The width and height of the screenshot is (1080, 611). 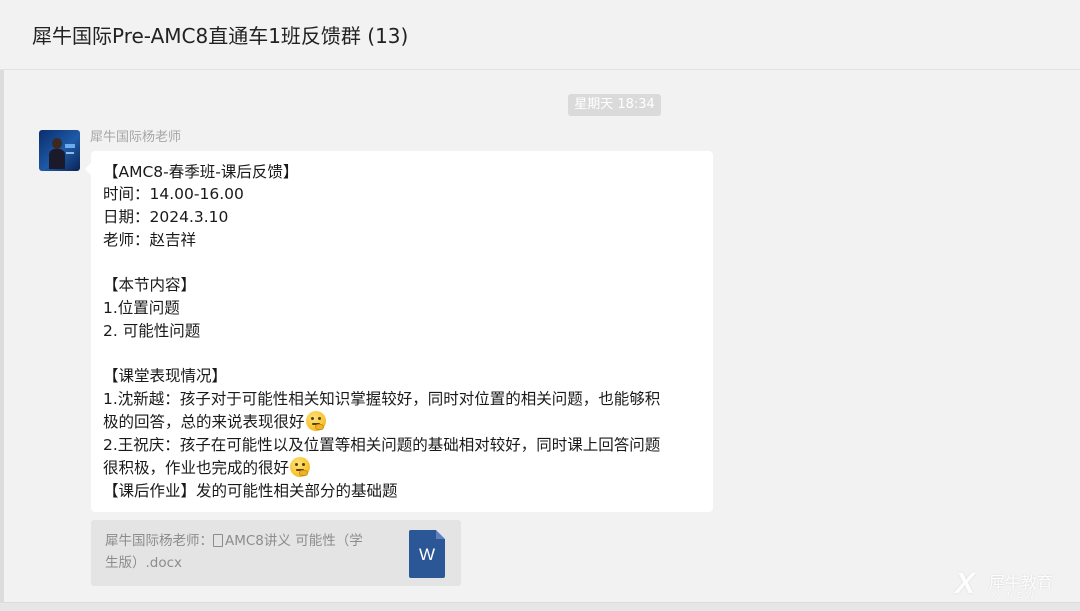 I want to click on sender-avatar, so click(x=59, y=150).